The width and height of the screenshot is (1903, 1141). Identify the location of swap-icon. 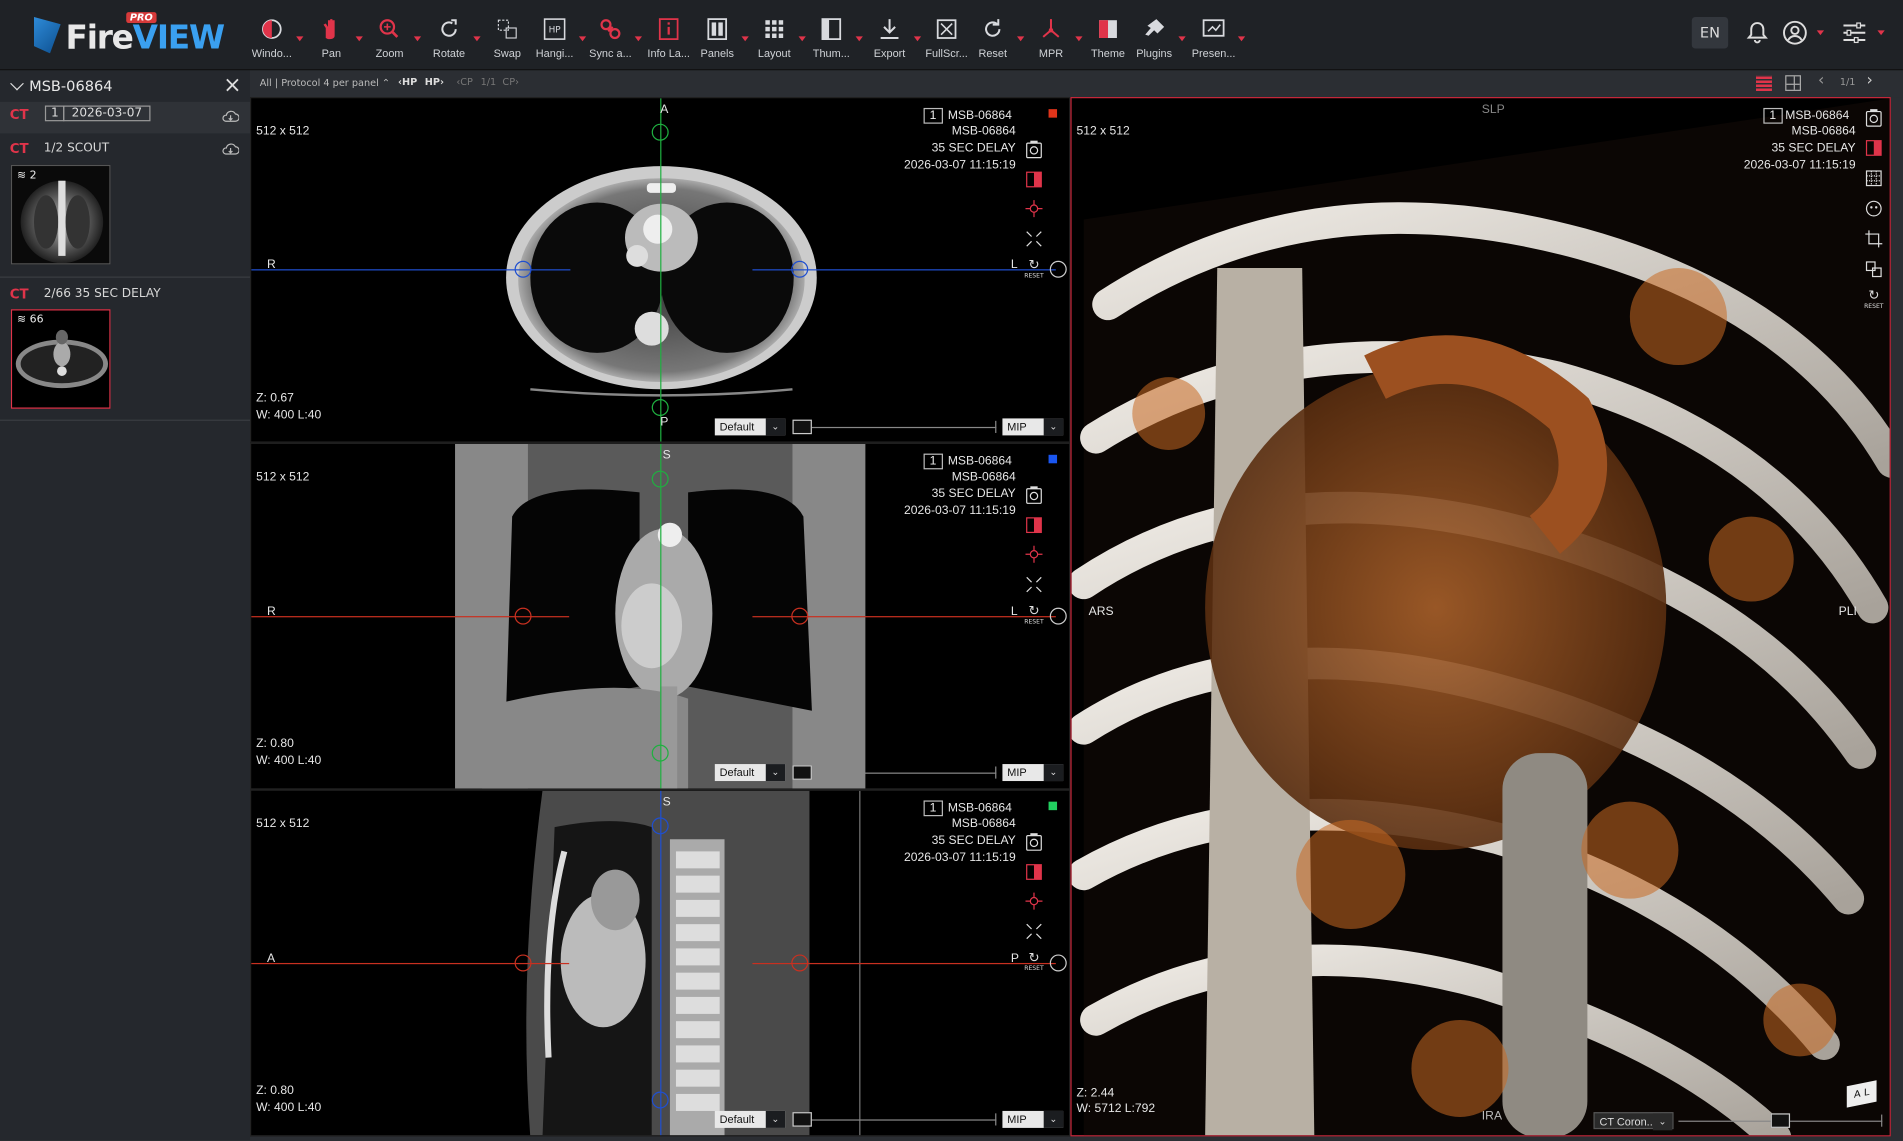
(507, 29).